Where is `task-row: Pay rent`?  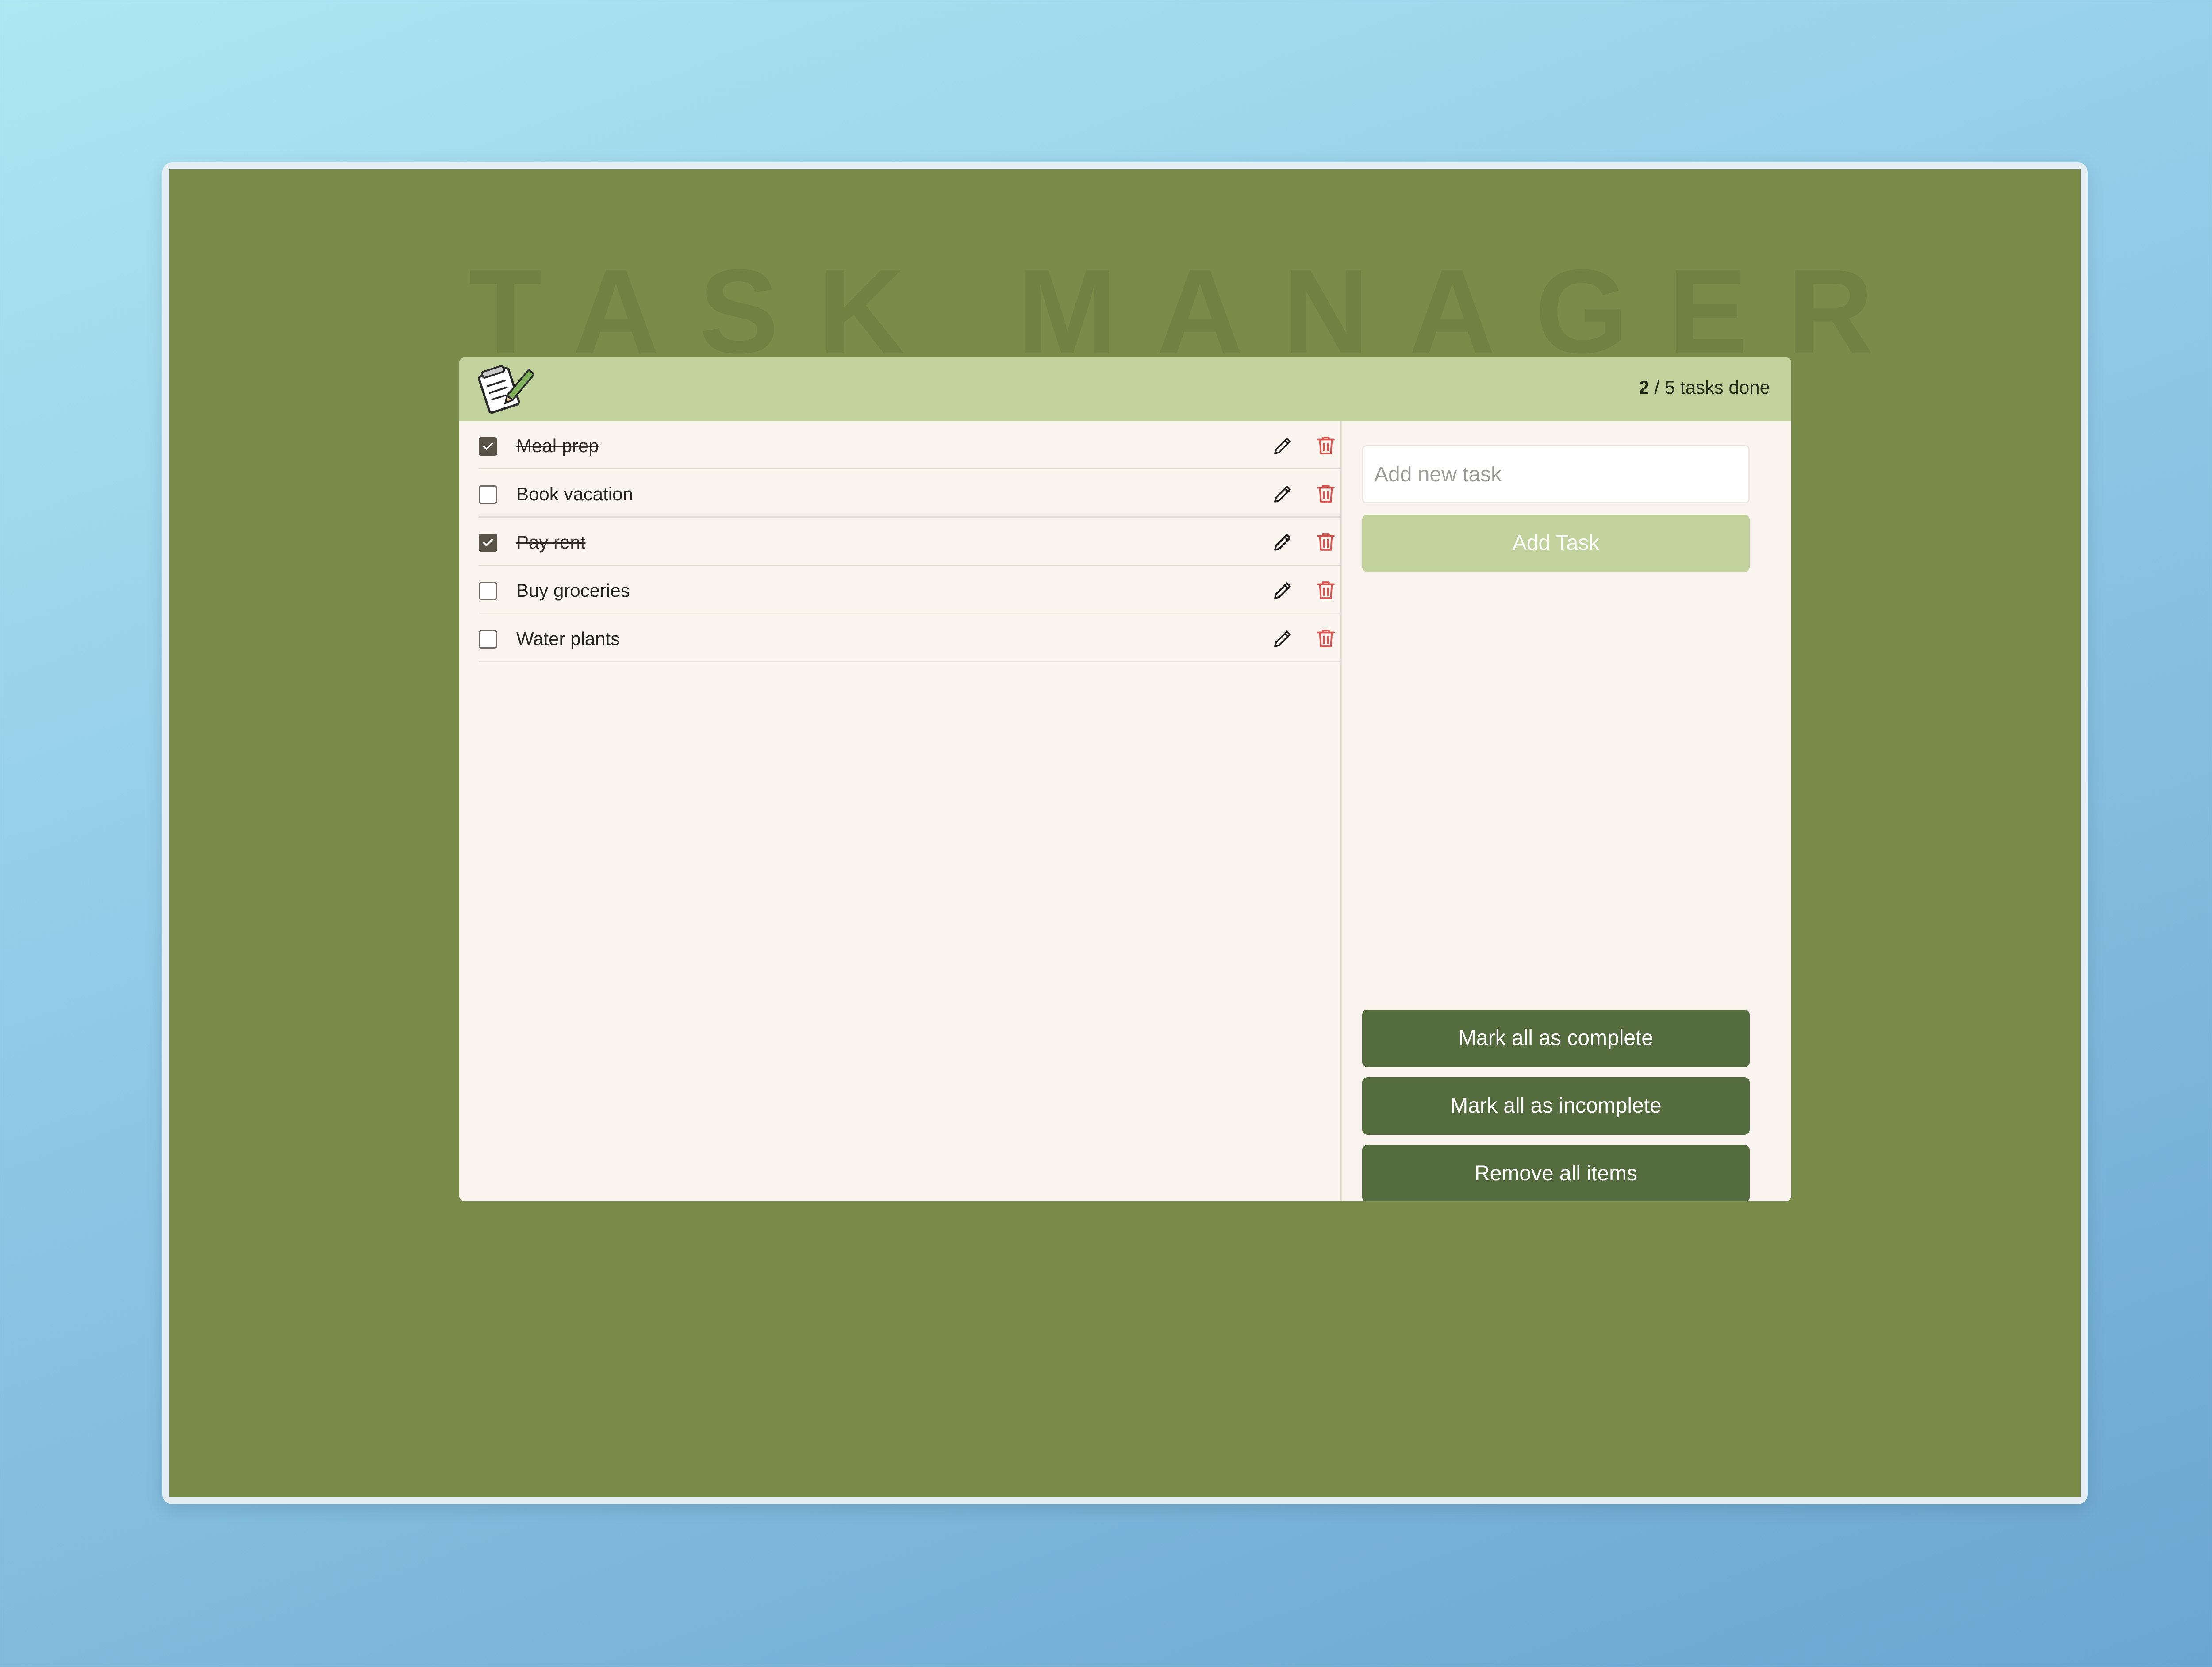 task-row: Pay rent is located at coordinates (910, 542).